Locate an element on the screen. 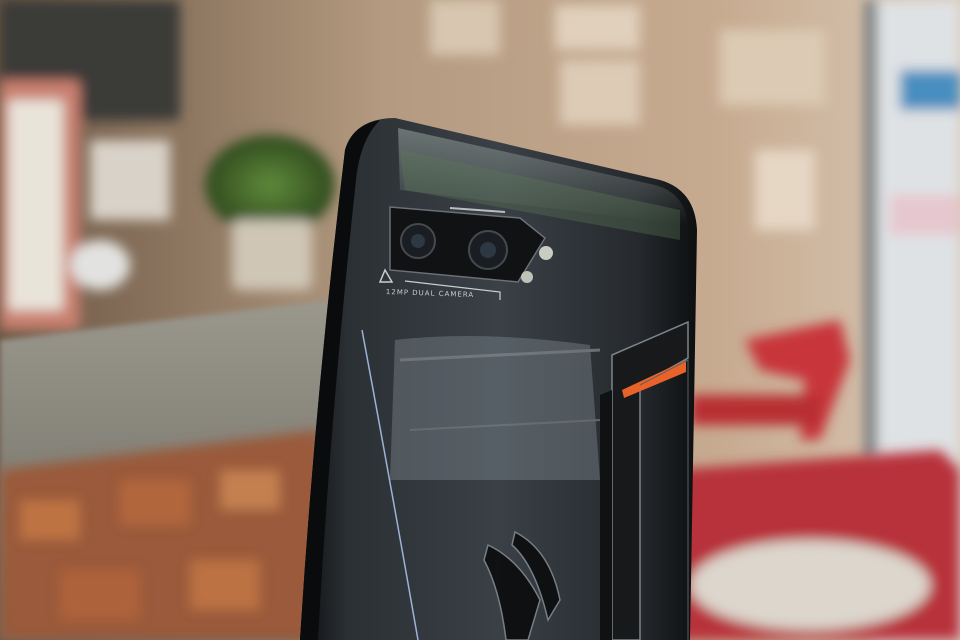  flash-led is located at coordinates (546, 253).